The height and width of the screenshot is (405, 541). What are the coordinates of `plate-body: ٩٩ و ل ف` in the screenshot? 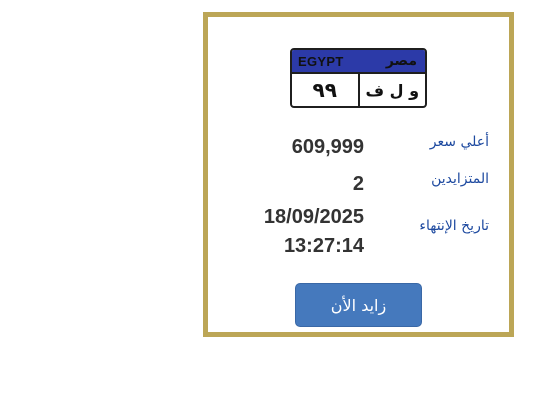 It's located at (358, 90).